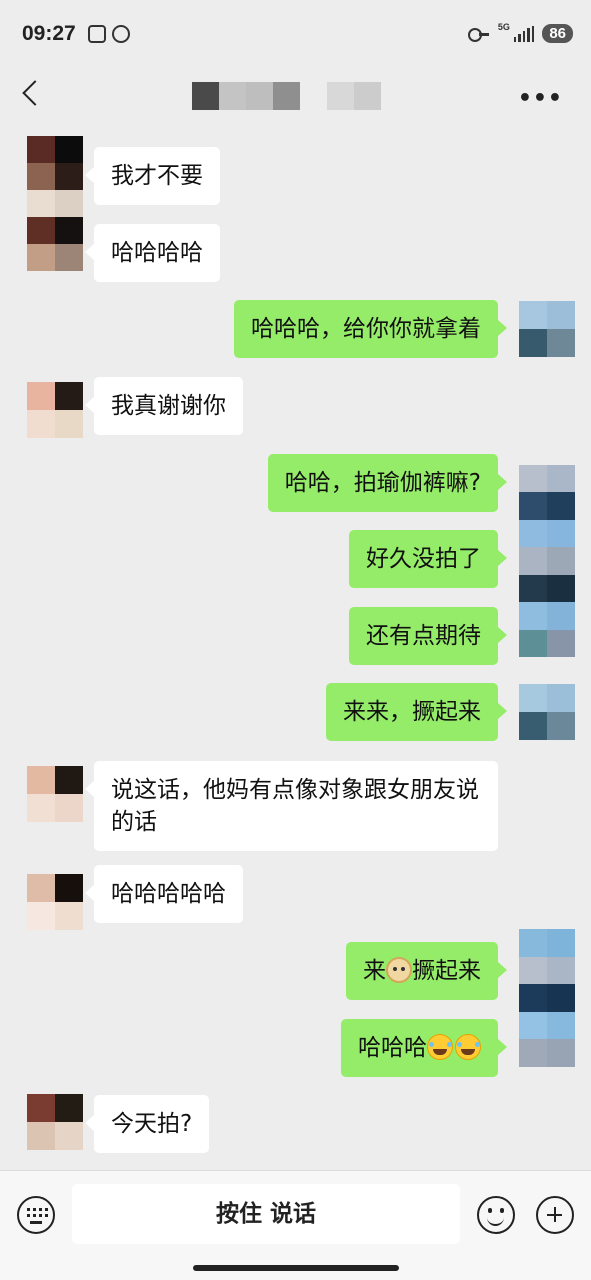  I want to click on chat-header: •••, so click(295, 97).